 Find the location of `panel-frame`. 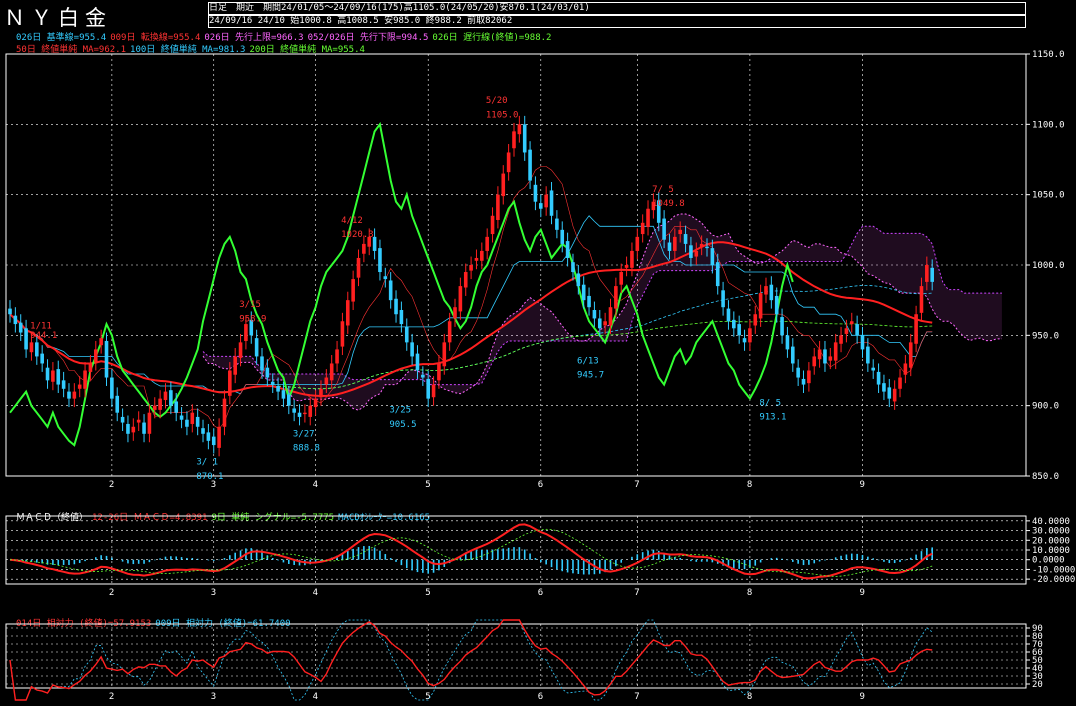

panel-frame is located at coordinates (516, 656).